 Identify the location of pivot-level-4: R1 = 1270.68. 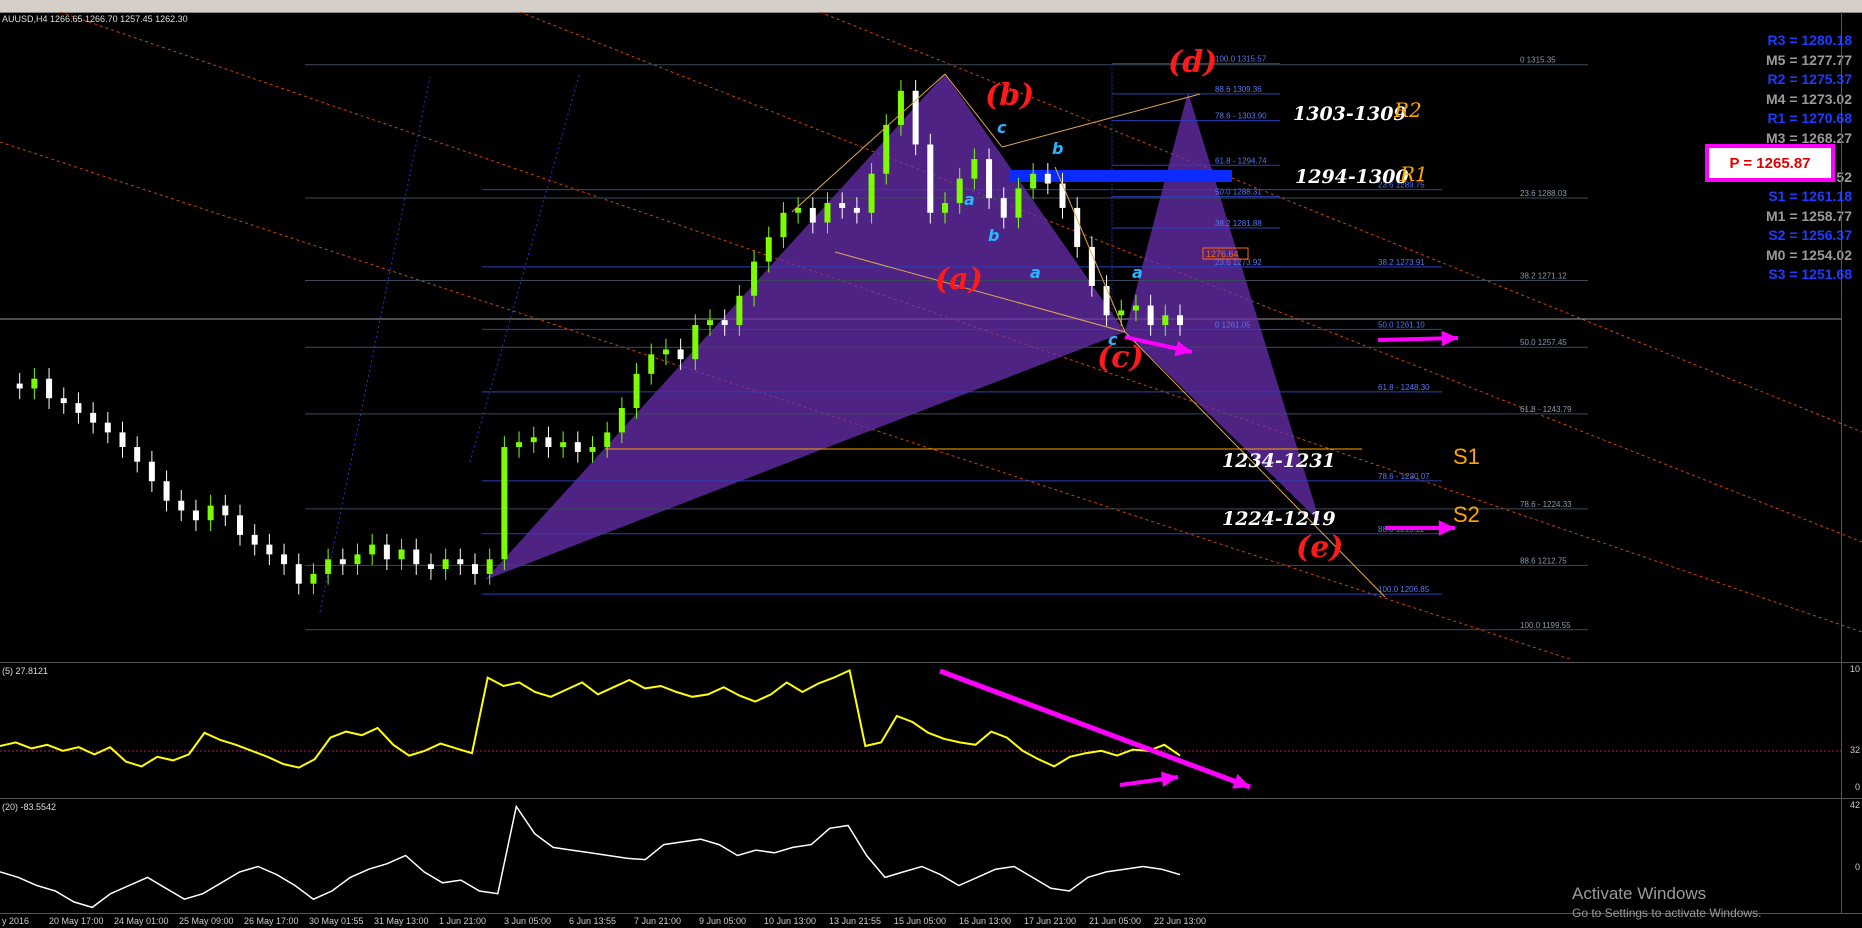
(1809, 118).